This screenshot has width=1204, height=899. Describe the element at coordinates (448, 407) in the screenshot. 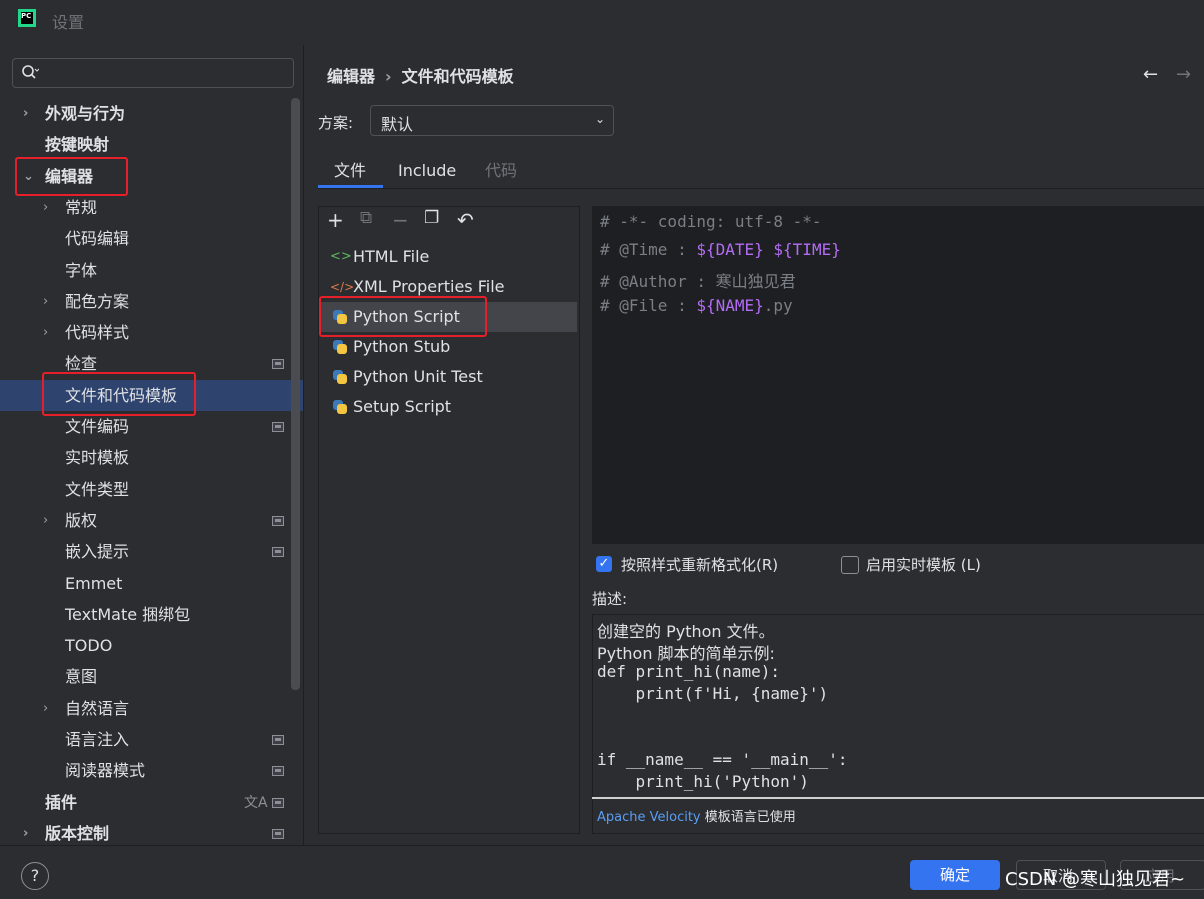

I see `template-list-item: Setup Script` at that location.